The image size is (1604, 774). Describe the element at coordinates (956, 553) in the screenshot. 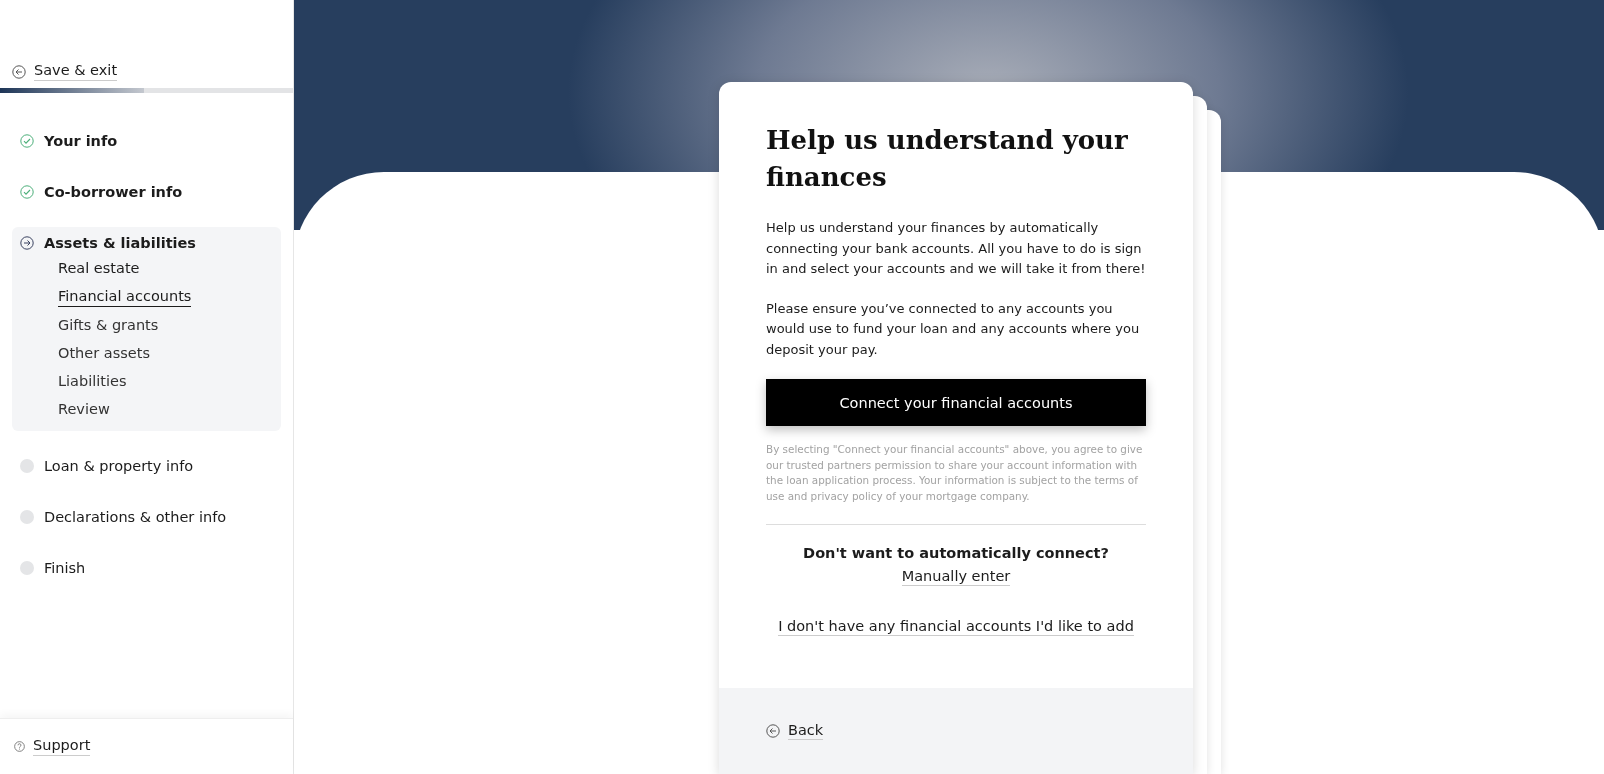

I see `manual-question: Don't want to automatically connect?` at that location.